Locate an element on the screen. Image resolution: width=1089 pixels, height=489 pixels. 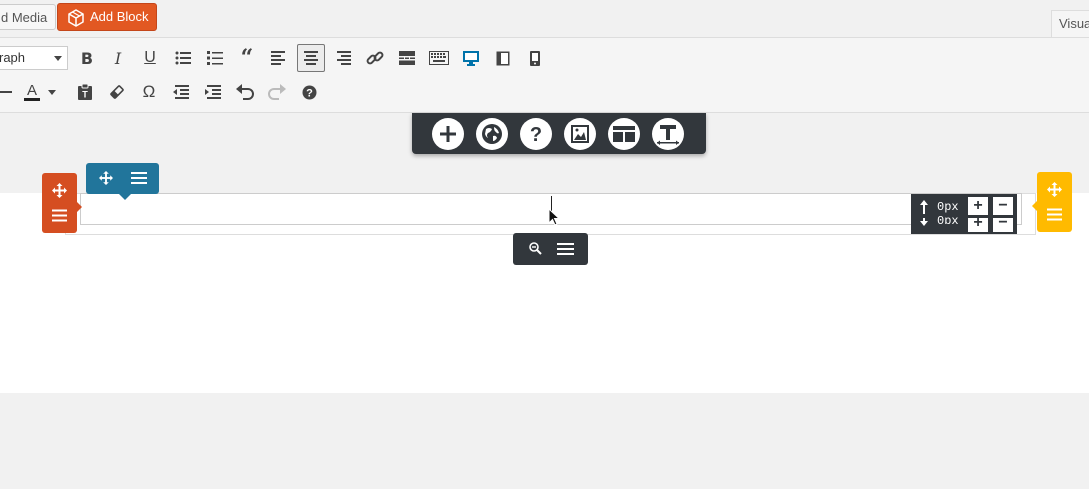
link-button is located at coordinates (375, 58).